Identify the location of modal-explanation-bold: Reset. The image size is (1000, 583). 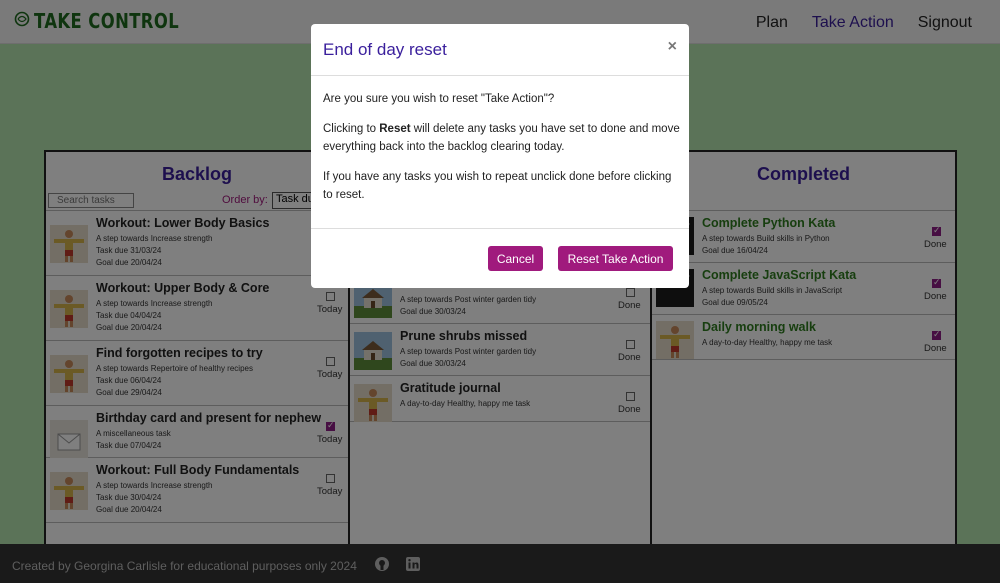
(395, 129).